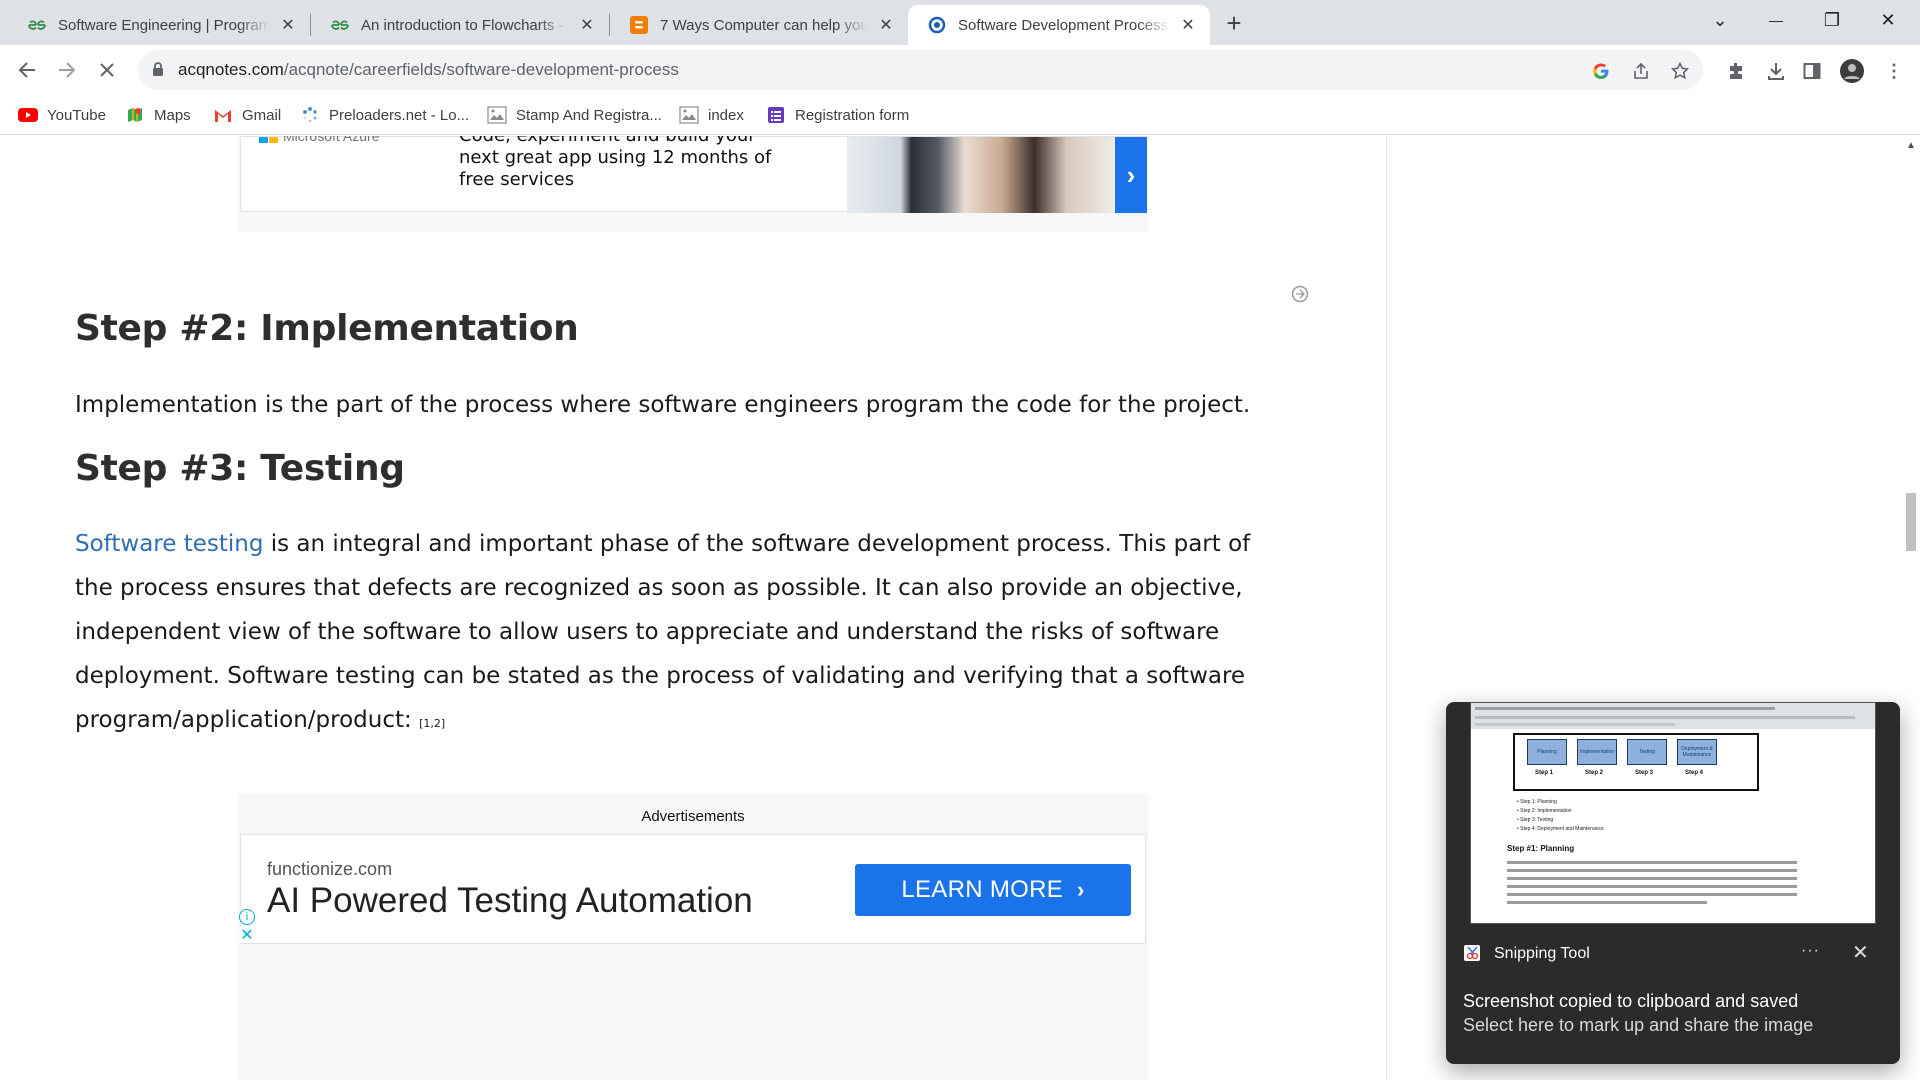 This screenshot has height=1080, width=1920. I want to click on bookmark-maps: Maps, so click(158, 115).